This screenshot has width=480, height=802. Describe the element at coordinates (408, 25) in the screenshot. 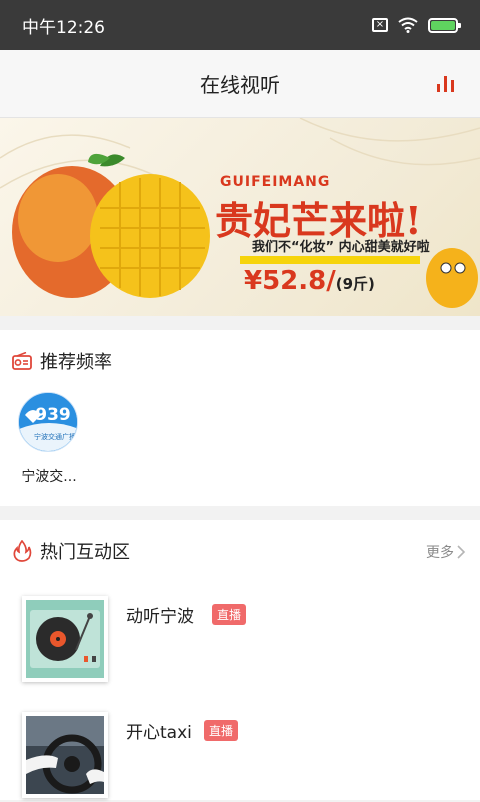

I see `wifi-icon` at that location.